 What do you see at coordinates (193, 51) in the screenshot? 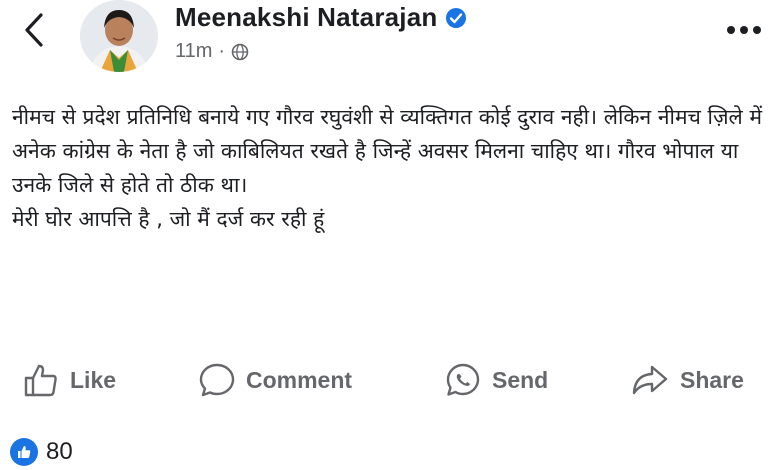
I see `post-time: 11m` at bounding box center [193, 51].